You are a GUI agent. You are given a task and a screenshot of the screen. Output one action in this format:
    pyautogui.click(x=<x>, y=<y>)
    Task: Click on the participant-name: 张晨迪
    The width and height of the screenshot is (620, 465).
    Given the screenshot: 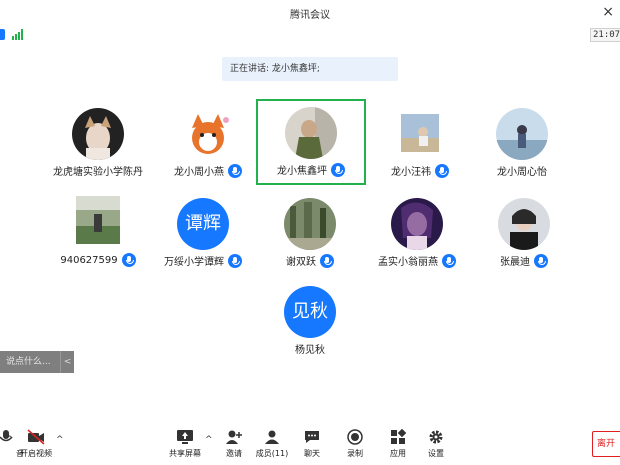 What is the action you would take?
    pyautogui.click(x=515, y=262)
    